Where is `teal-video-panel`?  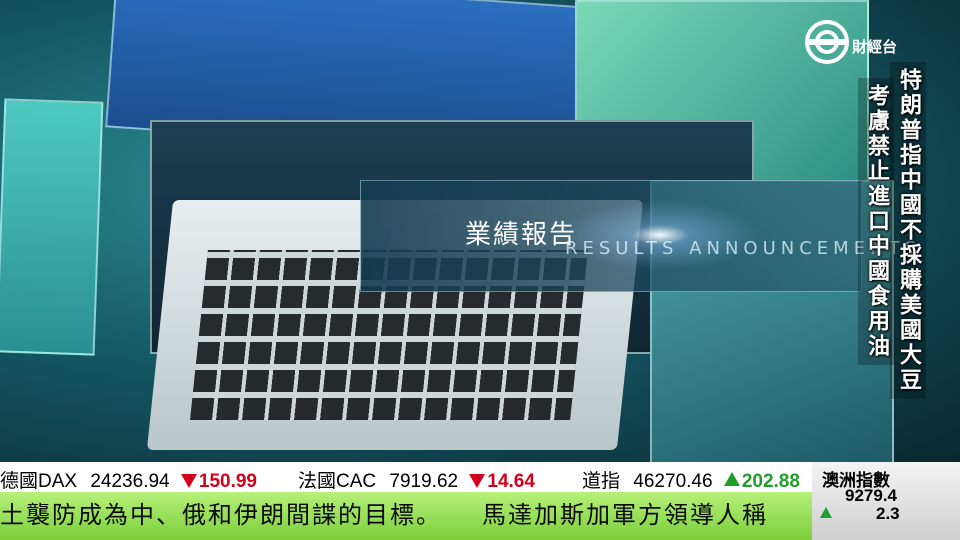
teal-video-panel is located at coordinates (52, 227).